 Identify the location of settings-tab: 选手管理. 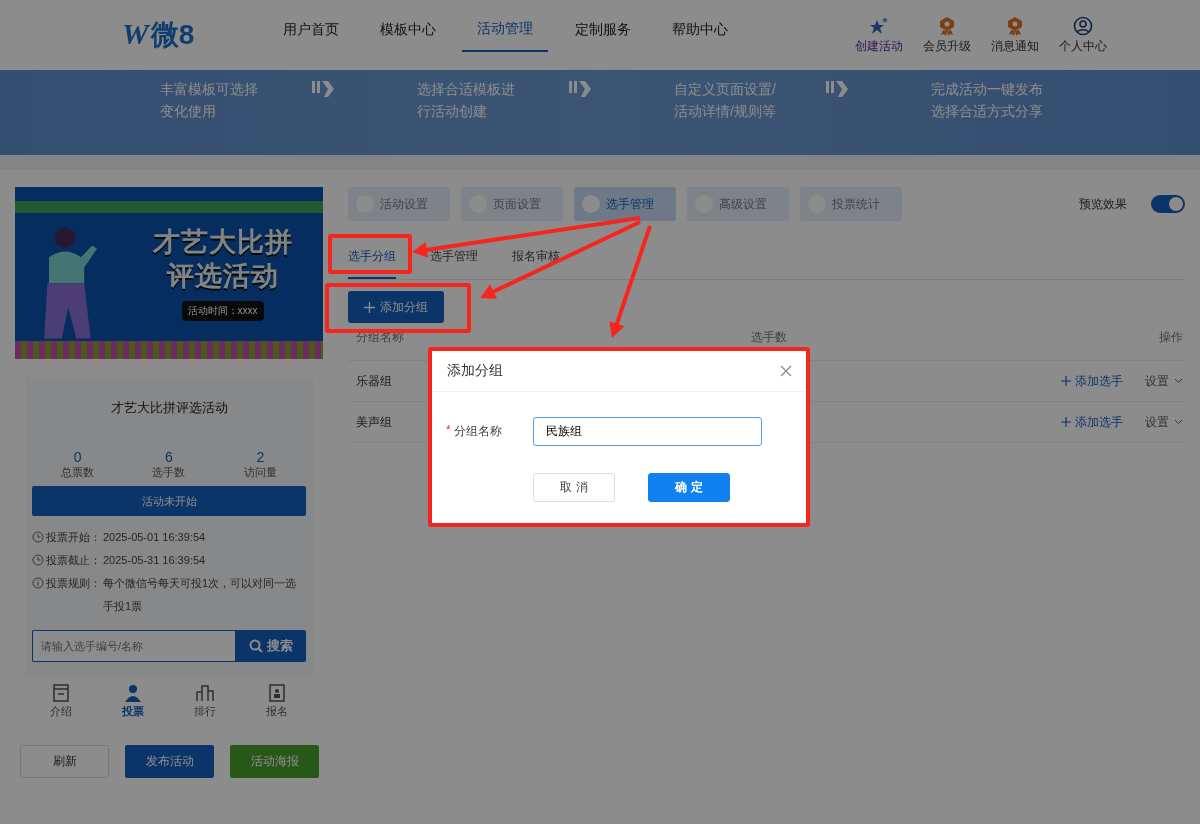
(625, 204).